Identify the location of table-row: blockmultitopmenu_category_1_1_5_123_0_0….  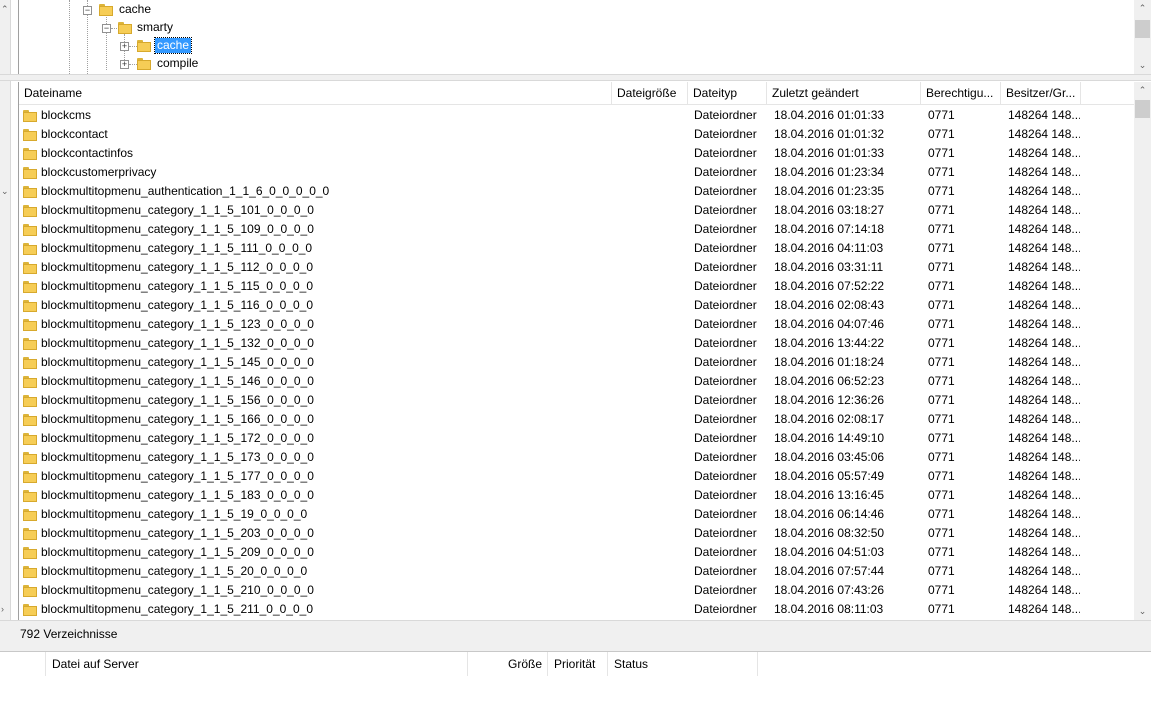
(577, 324).